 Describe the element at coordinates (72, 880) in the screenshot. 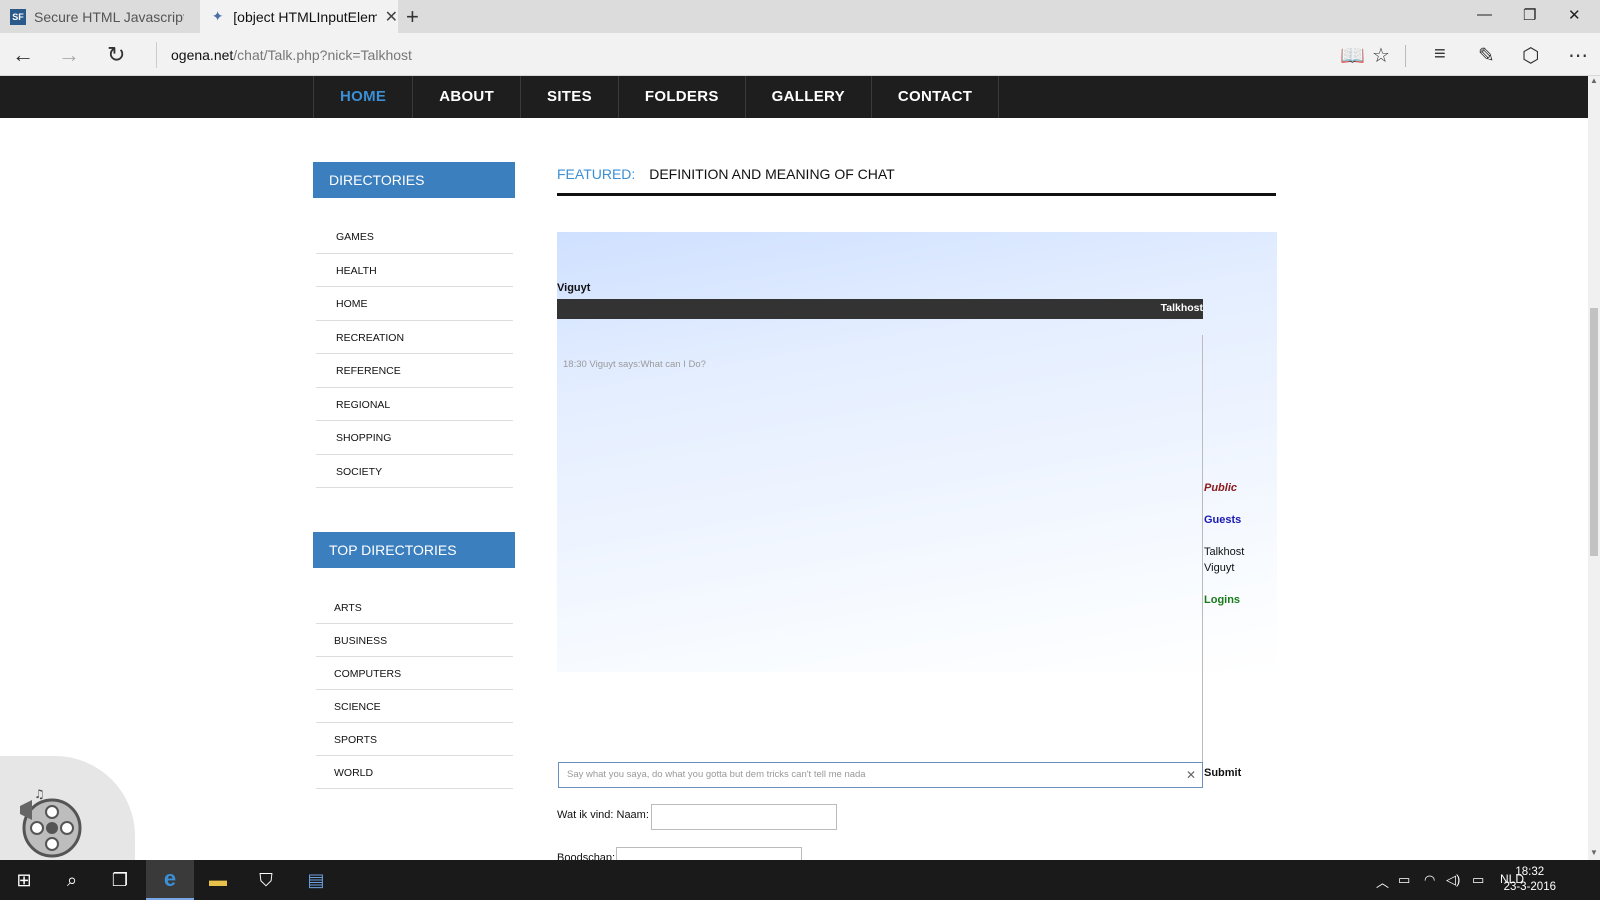

I see `search-icon: ⌕` at that location.